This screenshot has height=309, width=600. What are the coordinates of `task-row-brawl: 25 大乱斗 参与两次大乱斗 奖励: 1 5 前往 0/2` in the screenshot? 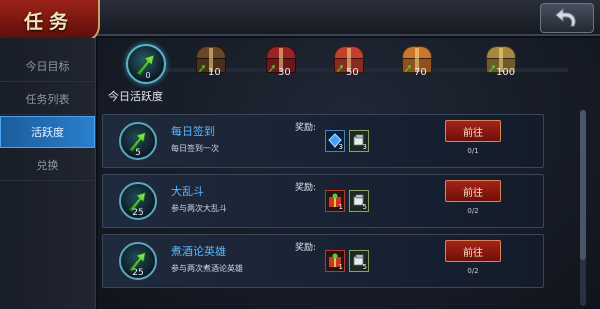 It's located at (323, 201).